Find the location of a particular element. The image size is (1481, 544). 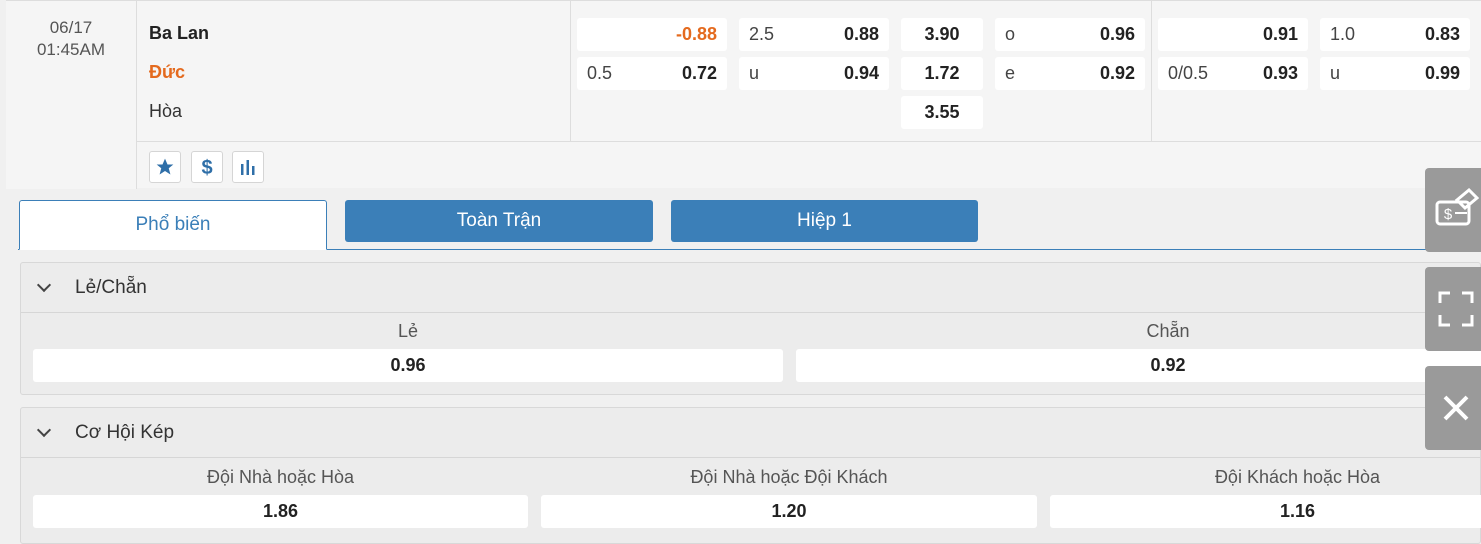

ou-over-odds: 2.5 0.88 is located at coordinates (814, 34).